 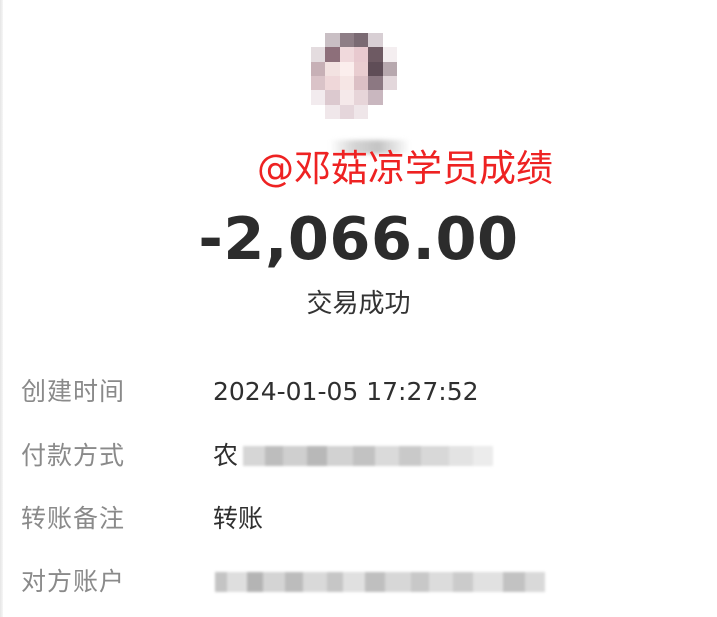 I want to click on created-time-value: 2024-01-05 17:27:52, so click(x=346, y=391).